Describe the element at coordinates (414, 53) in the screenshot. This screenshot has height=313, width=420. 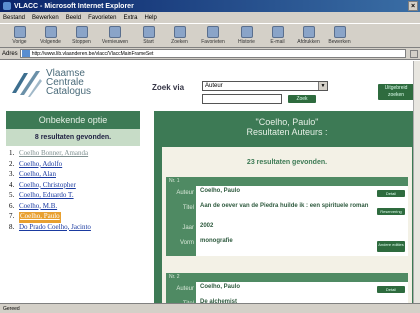
I see `address-dropdown-button` at that location.